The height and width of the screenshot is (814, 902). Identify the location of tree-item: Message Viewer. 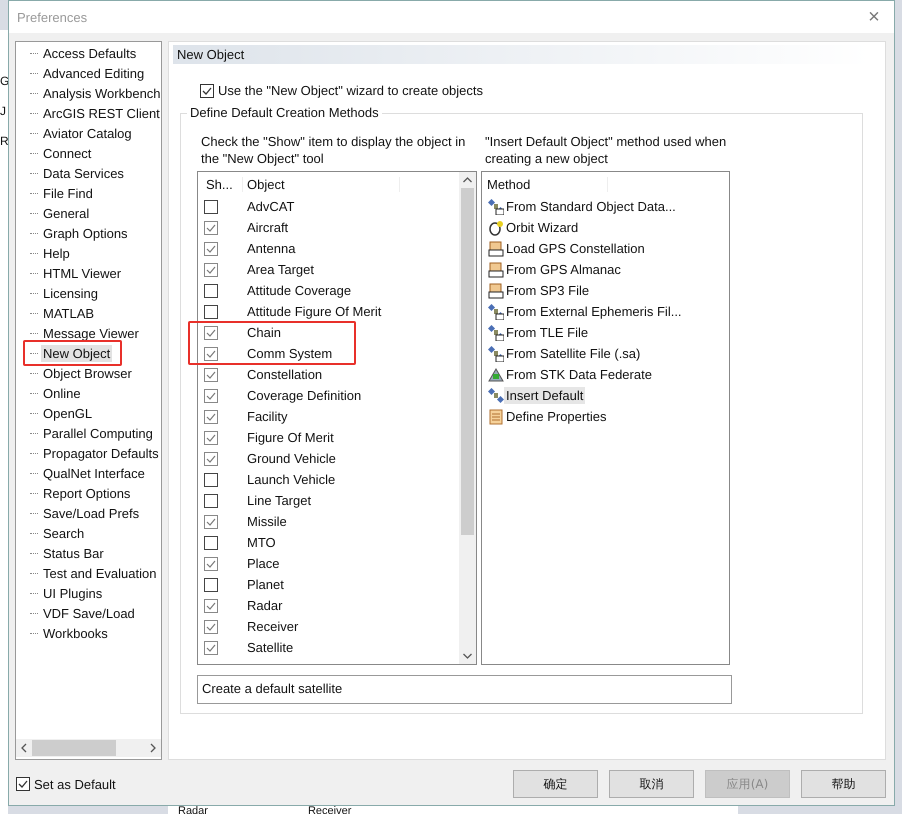
(91, 333).